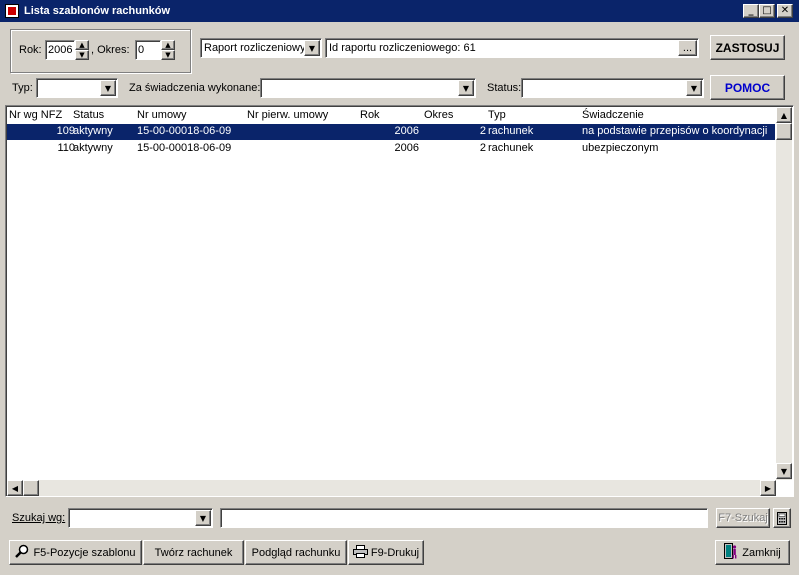 Image resolution: width=799 pixels, height=575 pixels. I want to click on col-header-swiadczenie: Świadczenie, so click(613, 115).